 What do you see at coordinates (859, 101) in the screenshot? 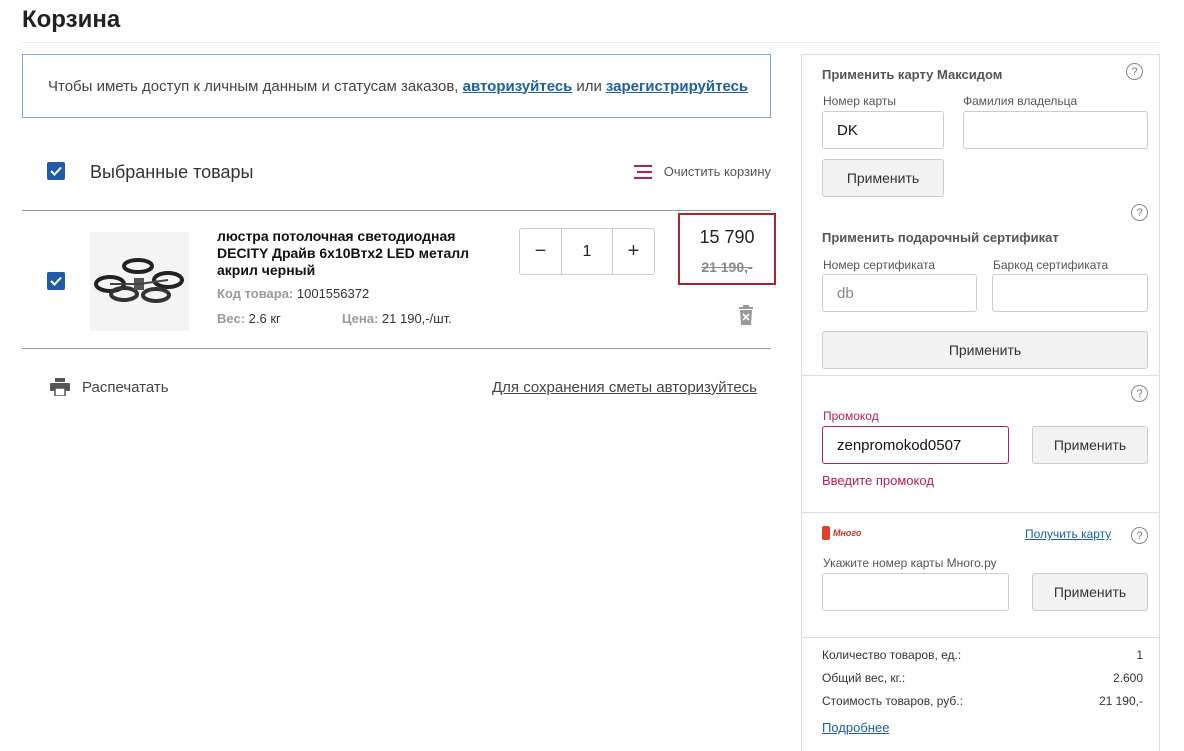
I see `card-number-label: Номер карты` at bounding box center [859, 101].